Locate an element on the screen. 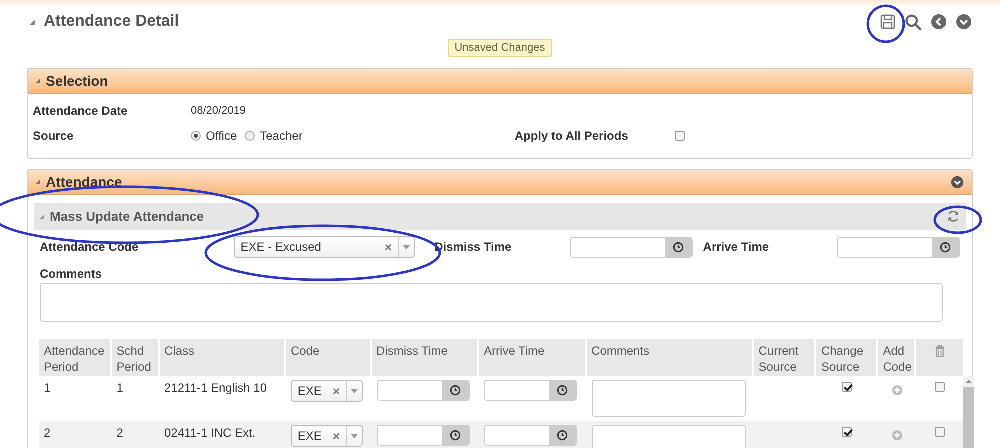 This screenshot has width=1000, height=448. column-header: Current Source is located at coordinates (785, 357).